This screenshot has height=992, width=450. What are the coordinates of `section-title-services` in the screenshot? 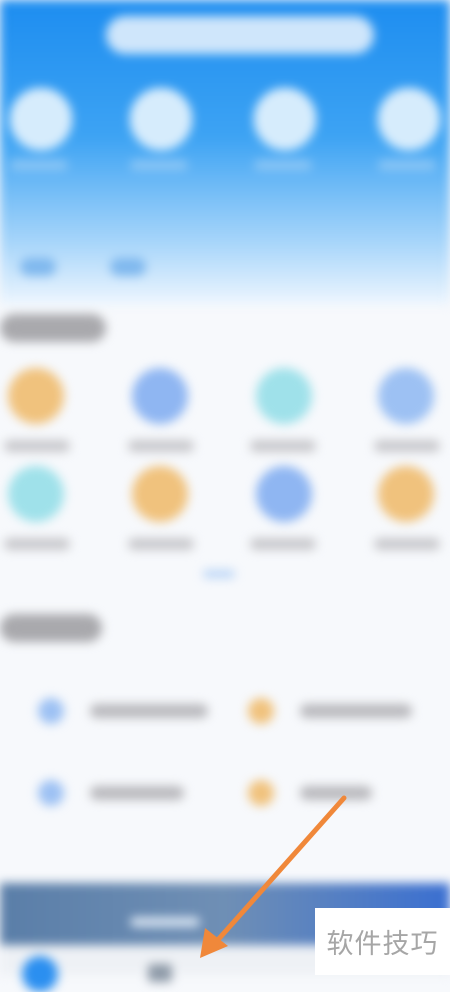 It's located at (53, 328).